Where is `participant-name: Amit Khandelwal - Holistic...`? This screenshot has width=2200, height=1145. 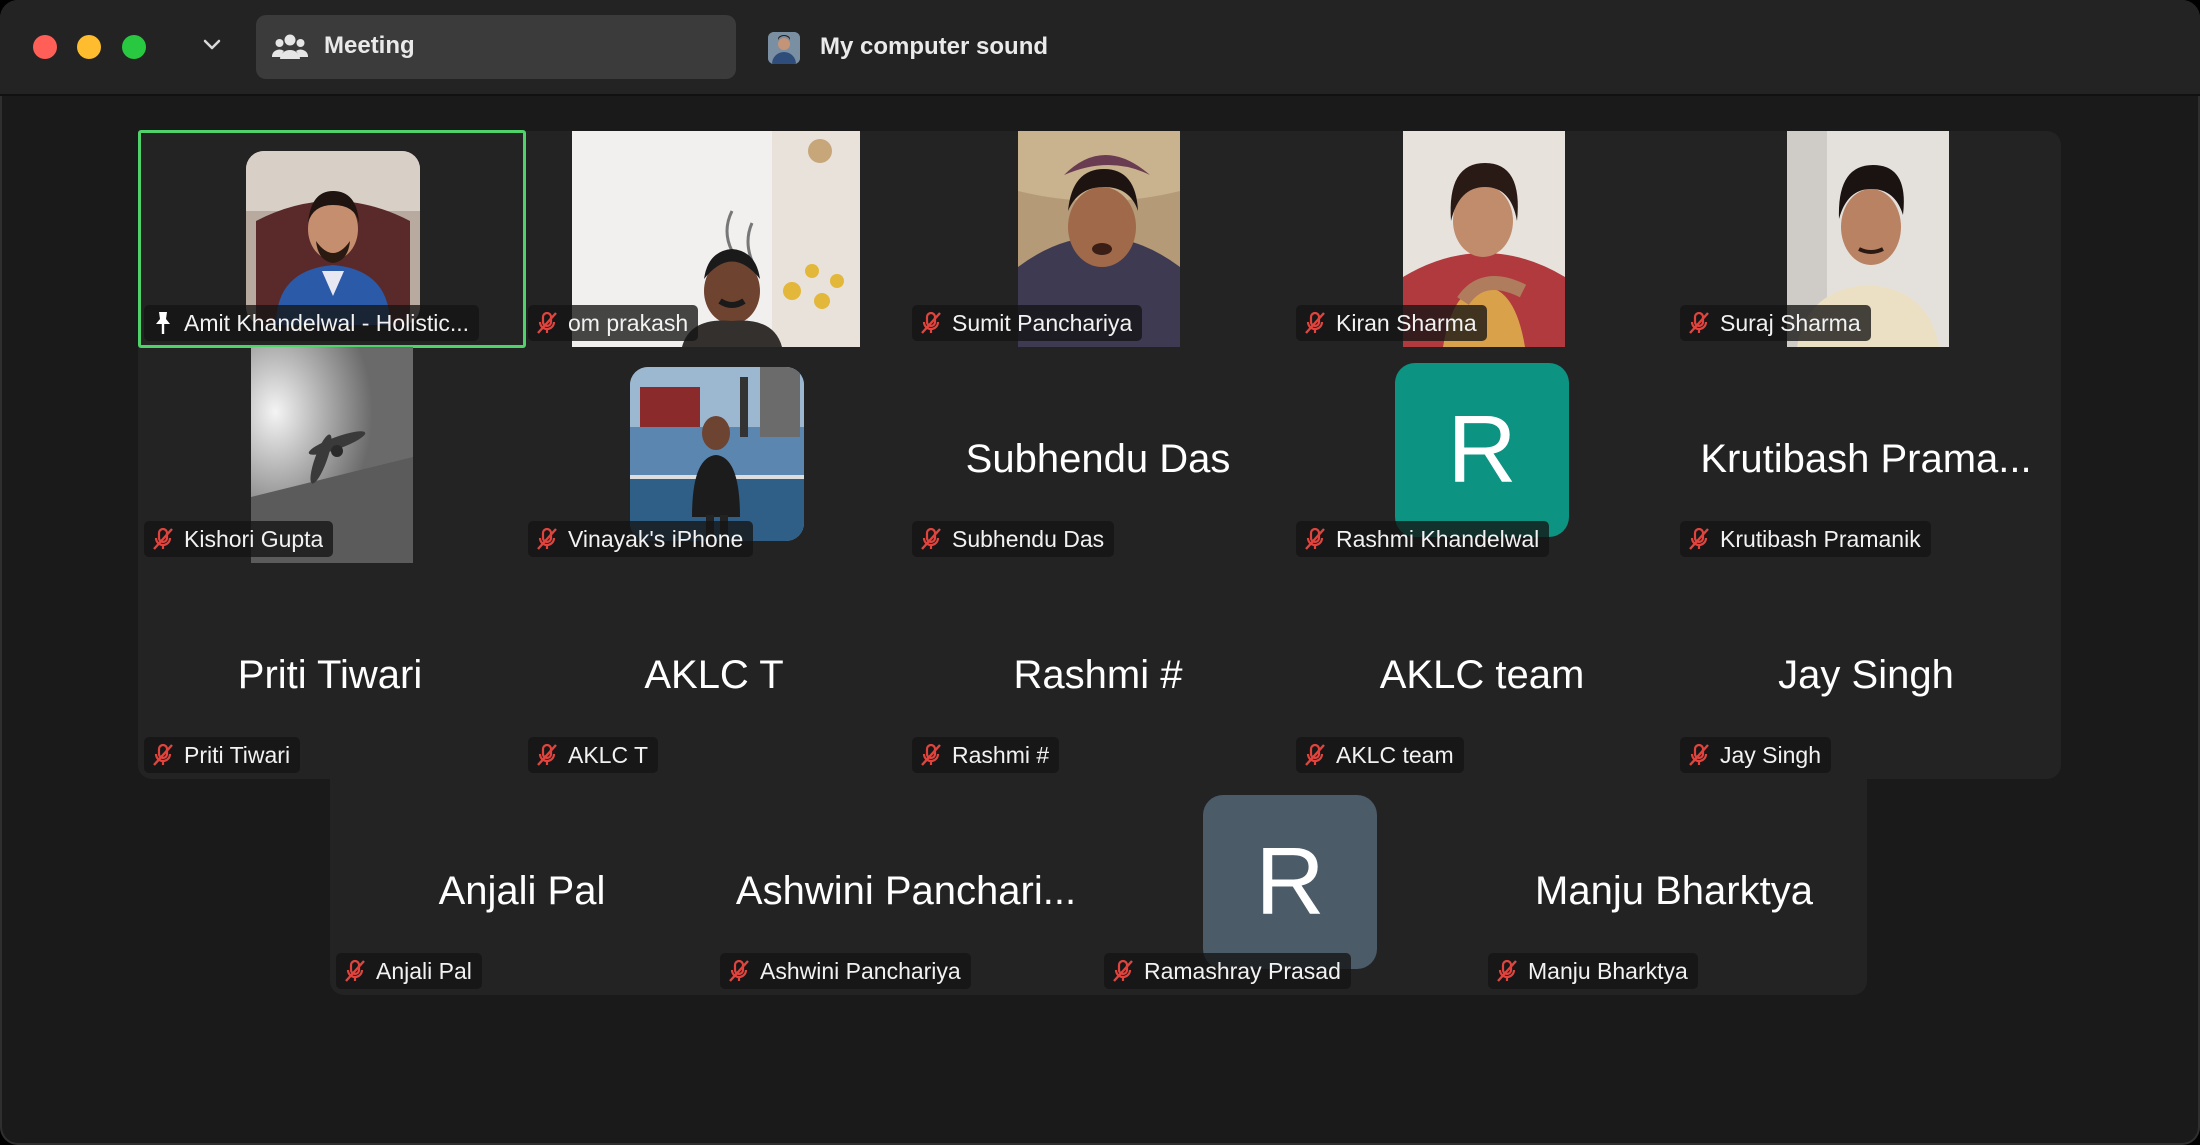
participant-name: Amit Khandelwal - Holistic... is located at coordinates (327, 322).